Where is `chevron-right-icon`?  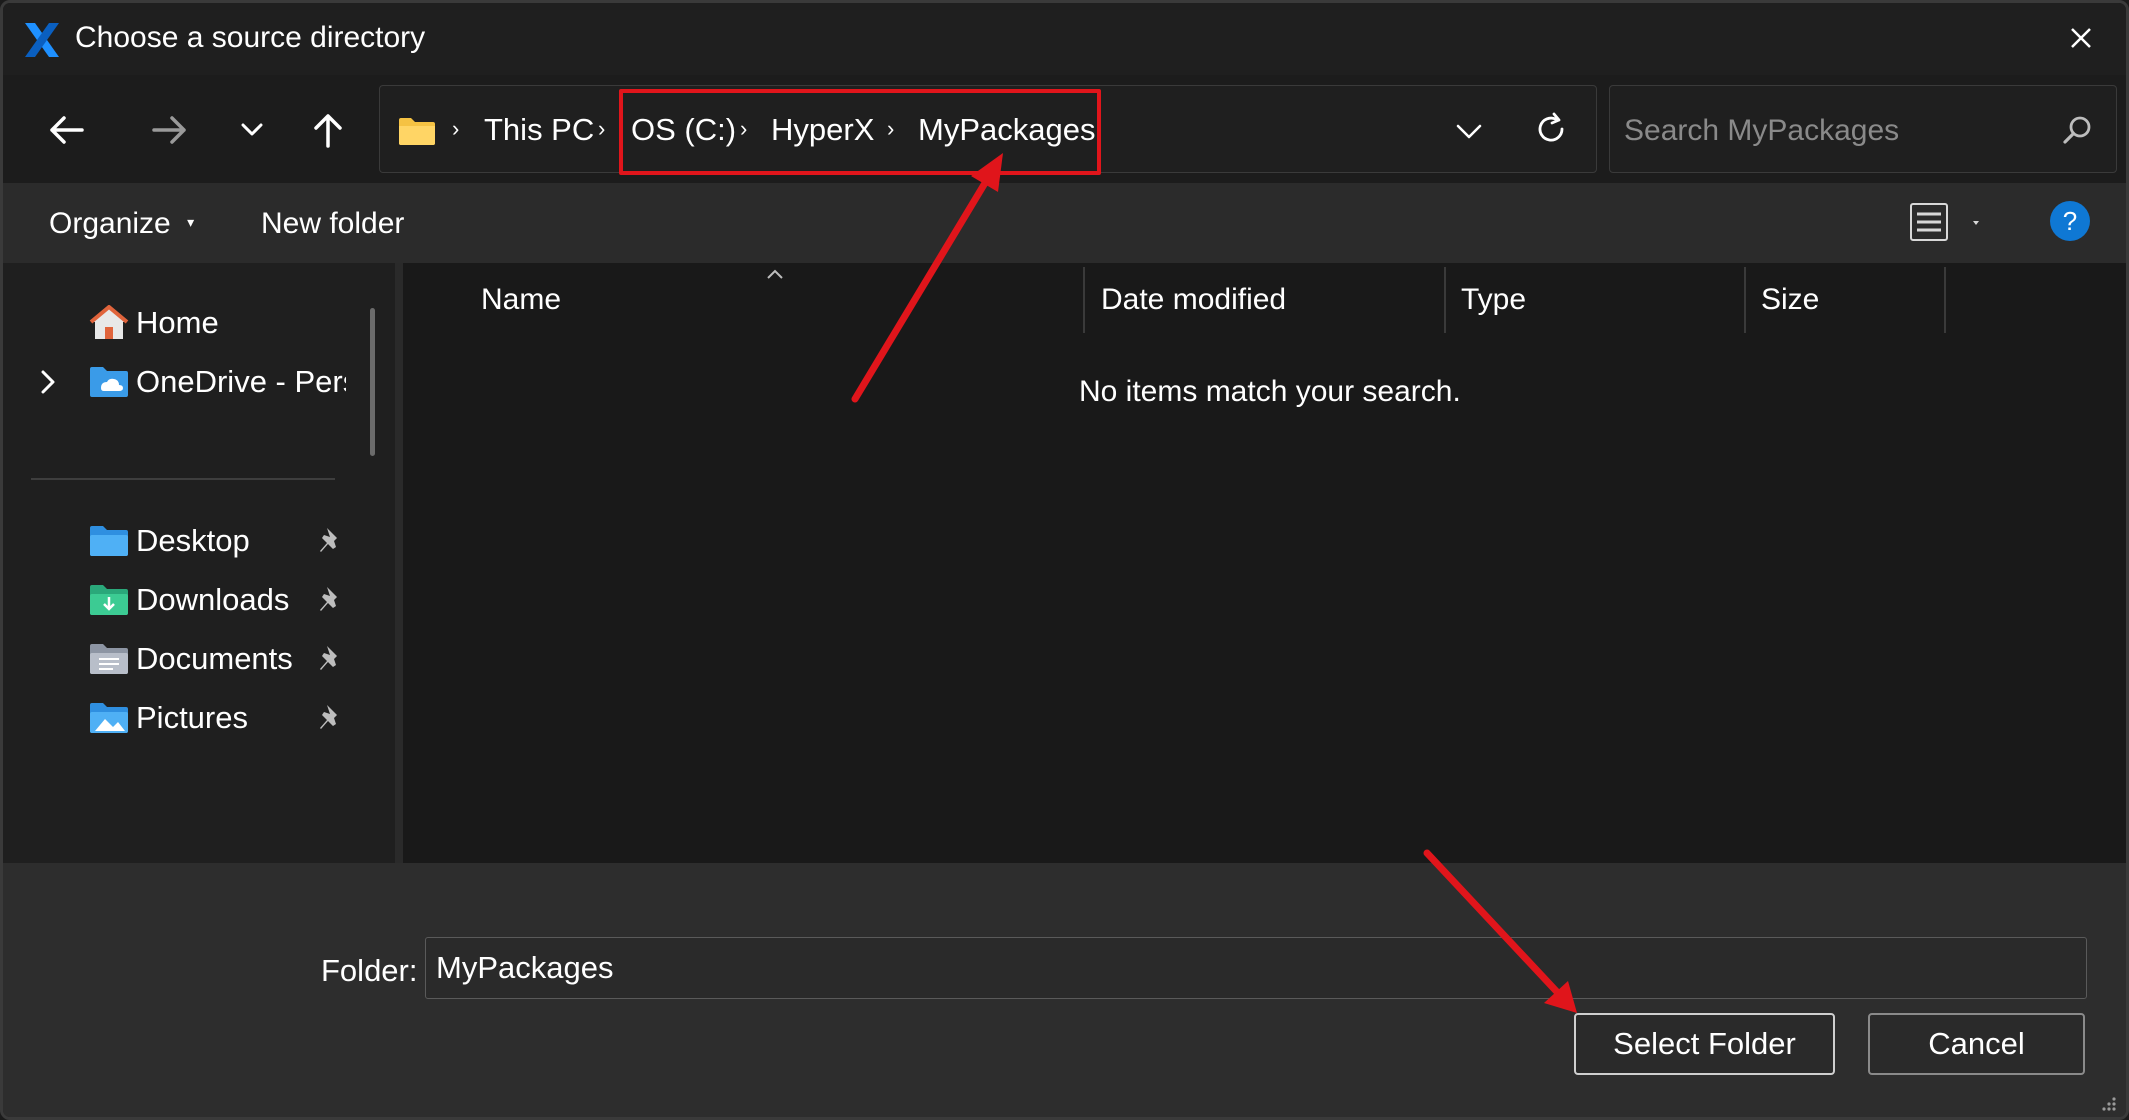
chevron-right-icon is located at coordinates (48, 382).